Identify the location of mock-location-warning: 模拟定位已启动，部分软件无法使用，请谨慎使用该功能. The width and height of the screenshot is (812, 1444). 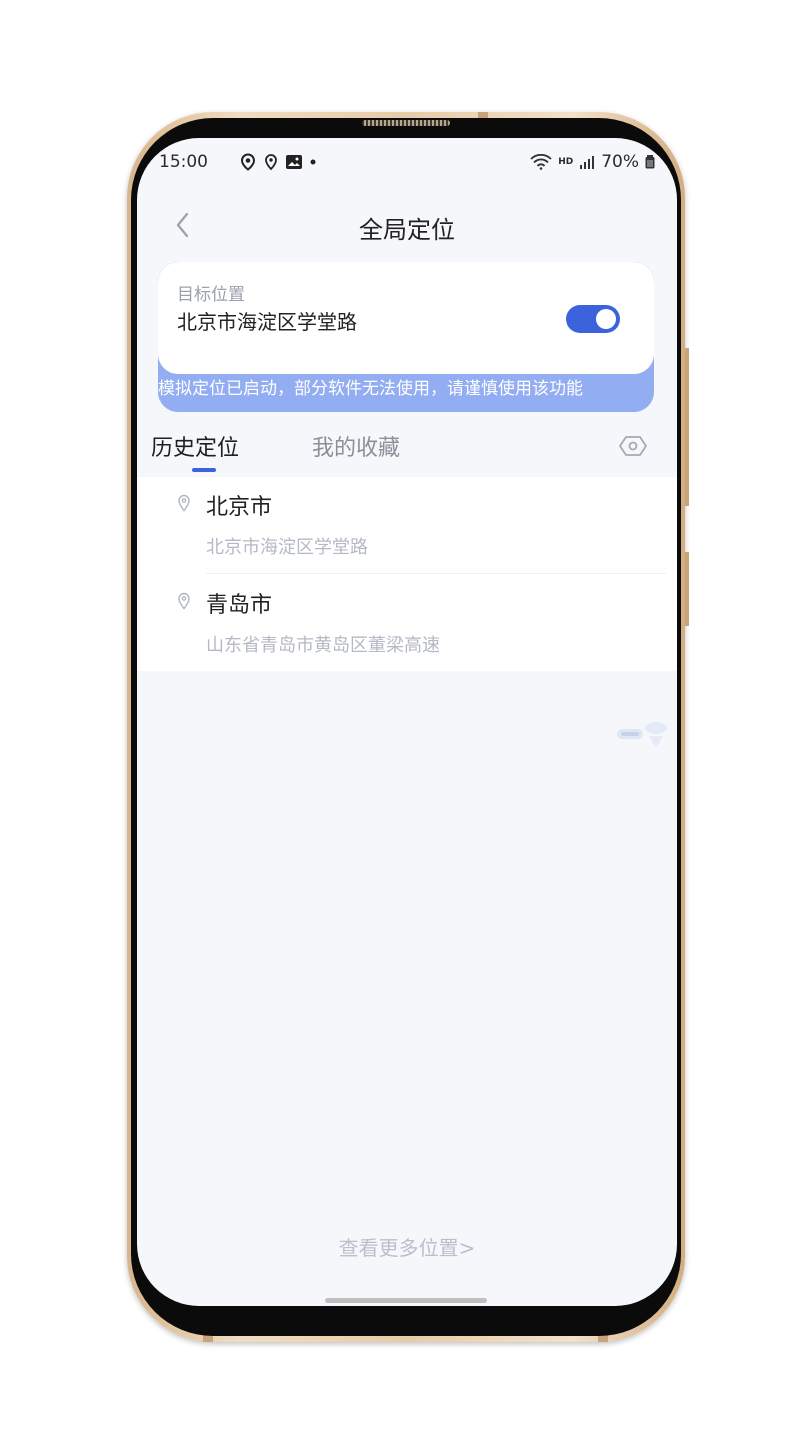
(370, 389).